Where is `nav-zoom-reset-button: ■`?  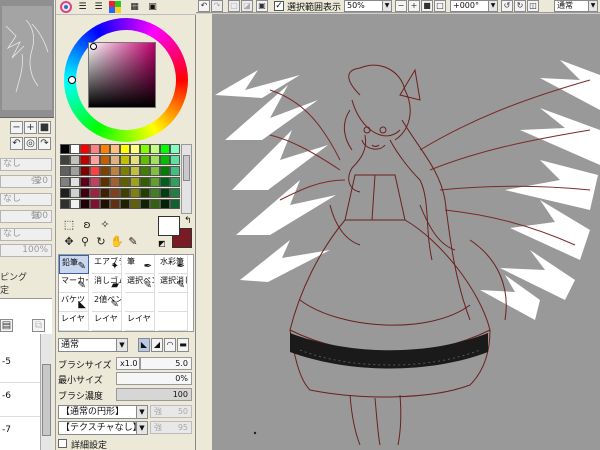 nav-zoom-reset-button: ■ is located at coordinates (44, 127).